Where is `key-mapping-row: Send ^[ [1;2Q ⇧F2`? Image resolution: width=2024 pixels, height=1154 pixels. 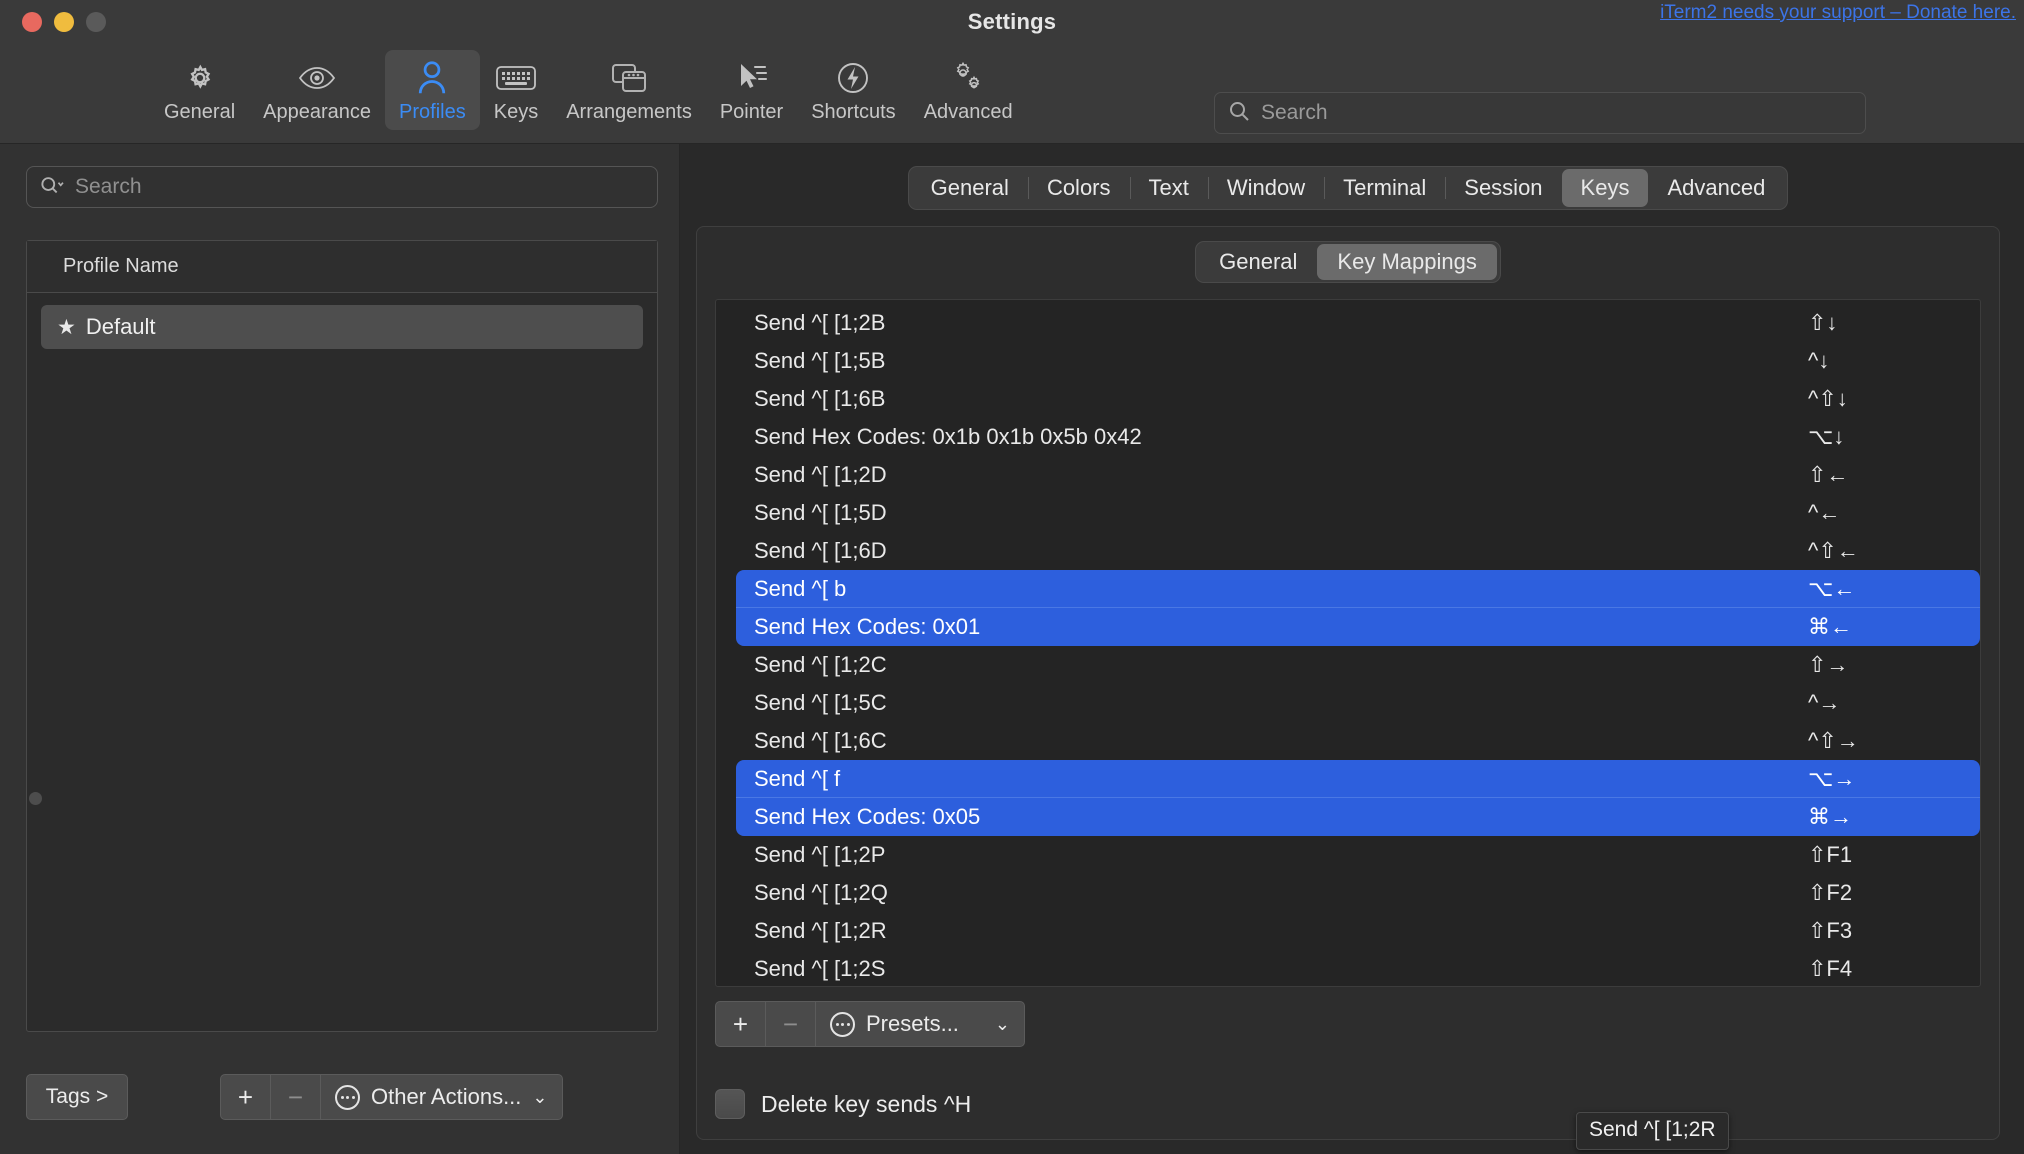 key-mapping-row: Send ^[ [1;2Q ⇧F2 is located at coordinates (1348, 893).